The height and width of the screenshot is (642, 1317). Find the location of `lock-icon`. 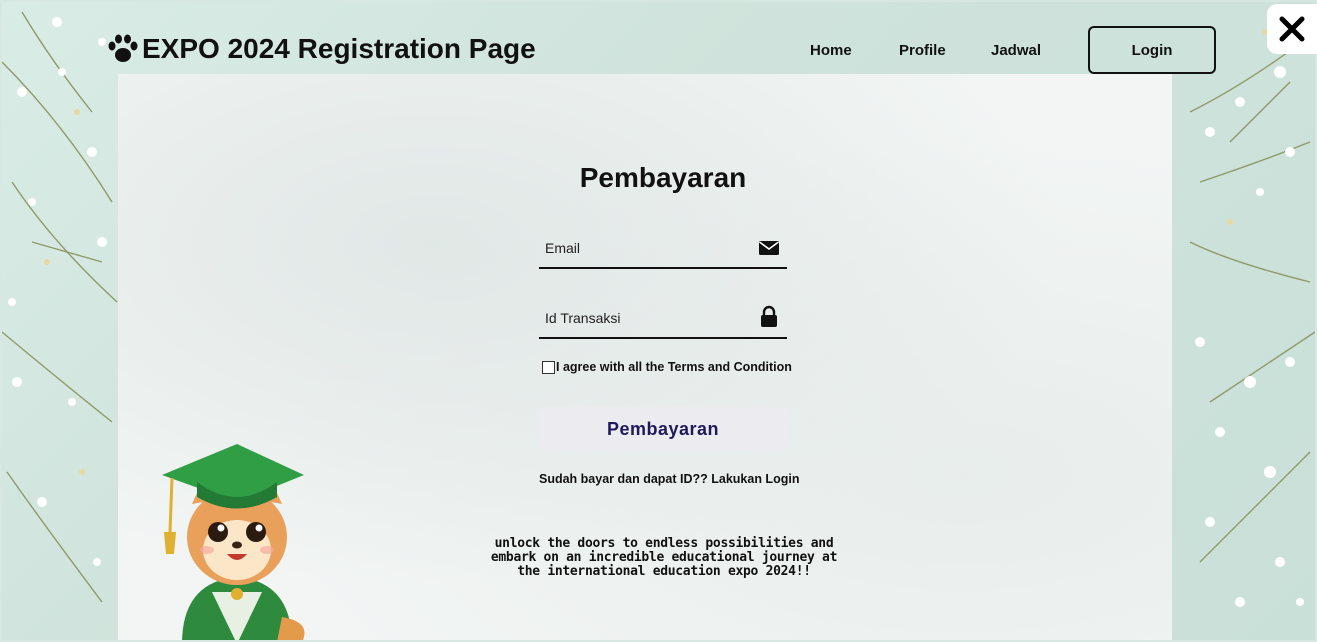

lock-icon is located at coordinates (769, 316).